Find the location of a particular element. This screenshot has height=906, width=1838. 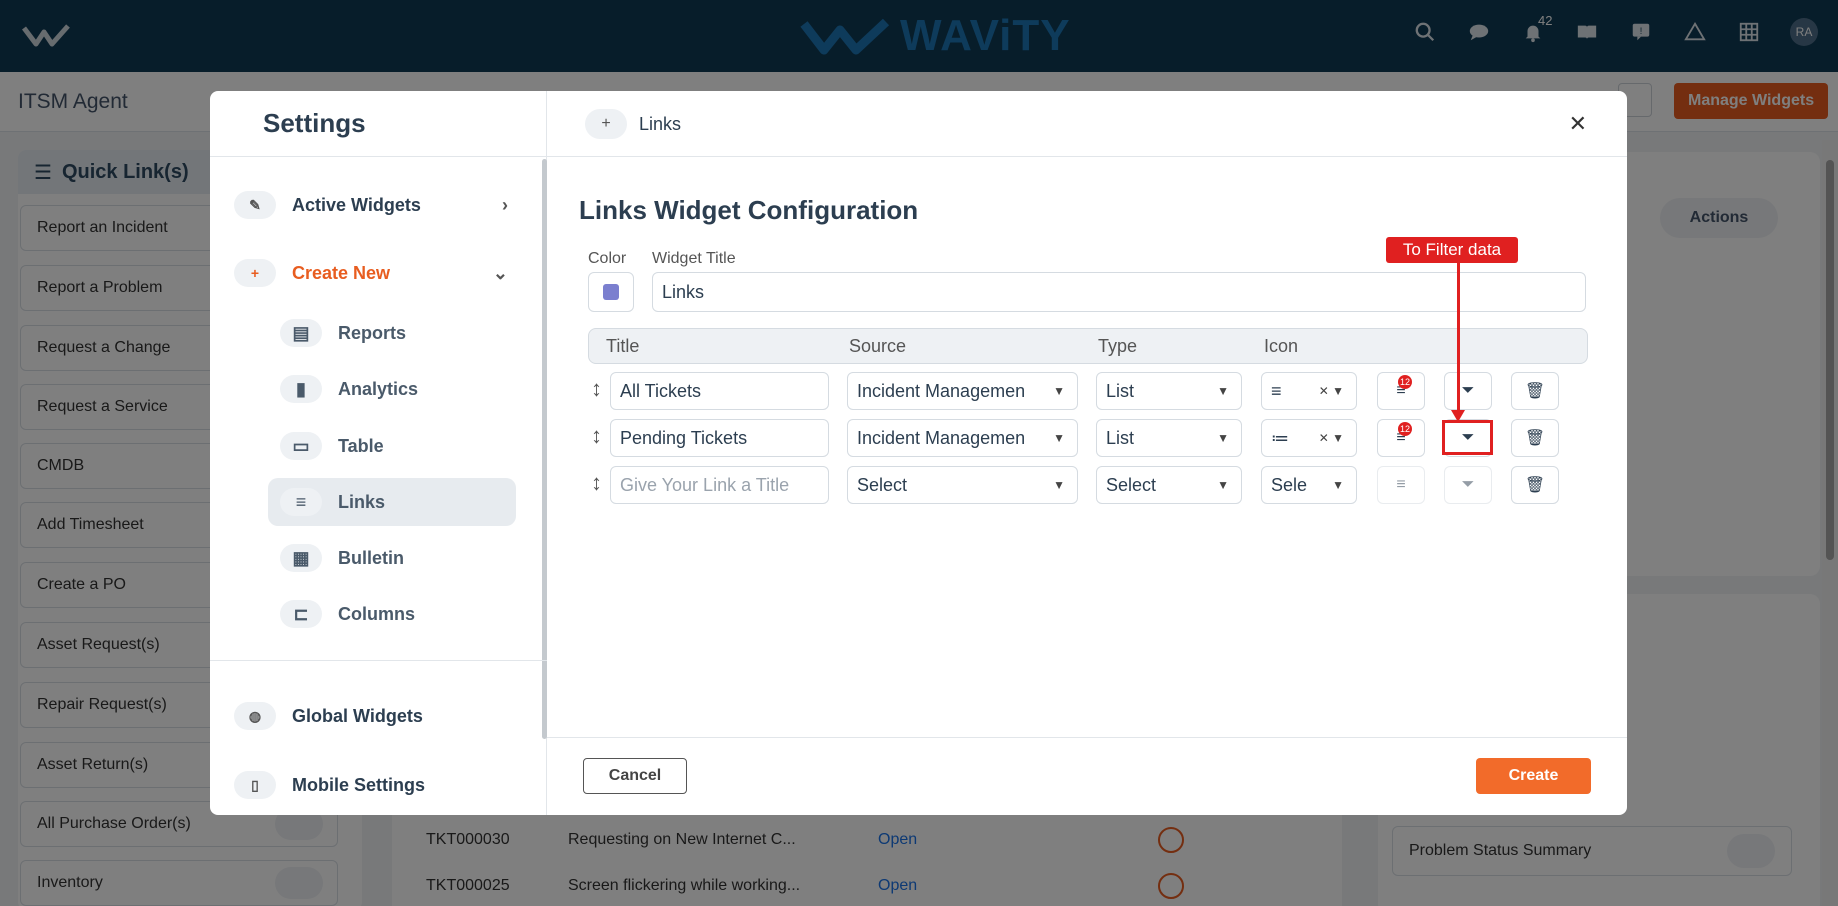

type-value: Select is located at coordinates (1131, 484).